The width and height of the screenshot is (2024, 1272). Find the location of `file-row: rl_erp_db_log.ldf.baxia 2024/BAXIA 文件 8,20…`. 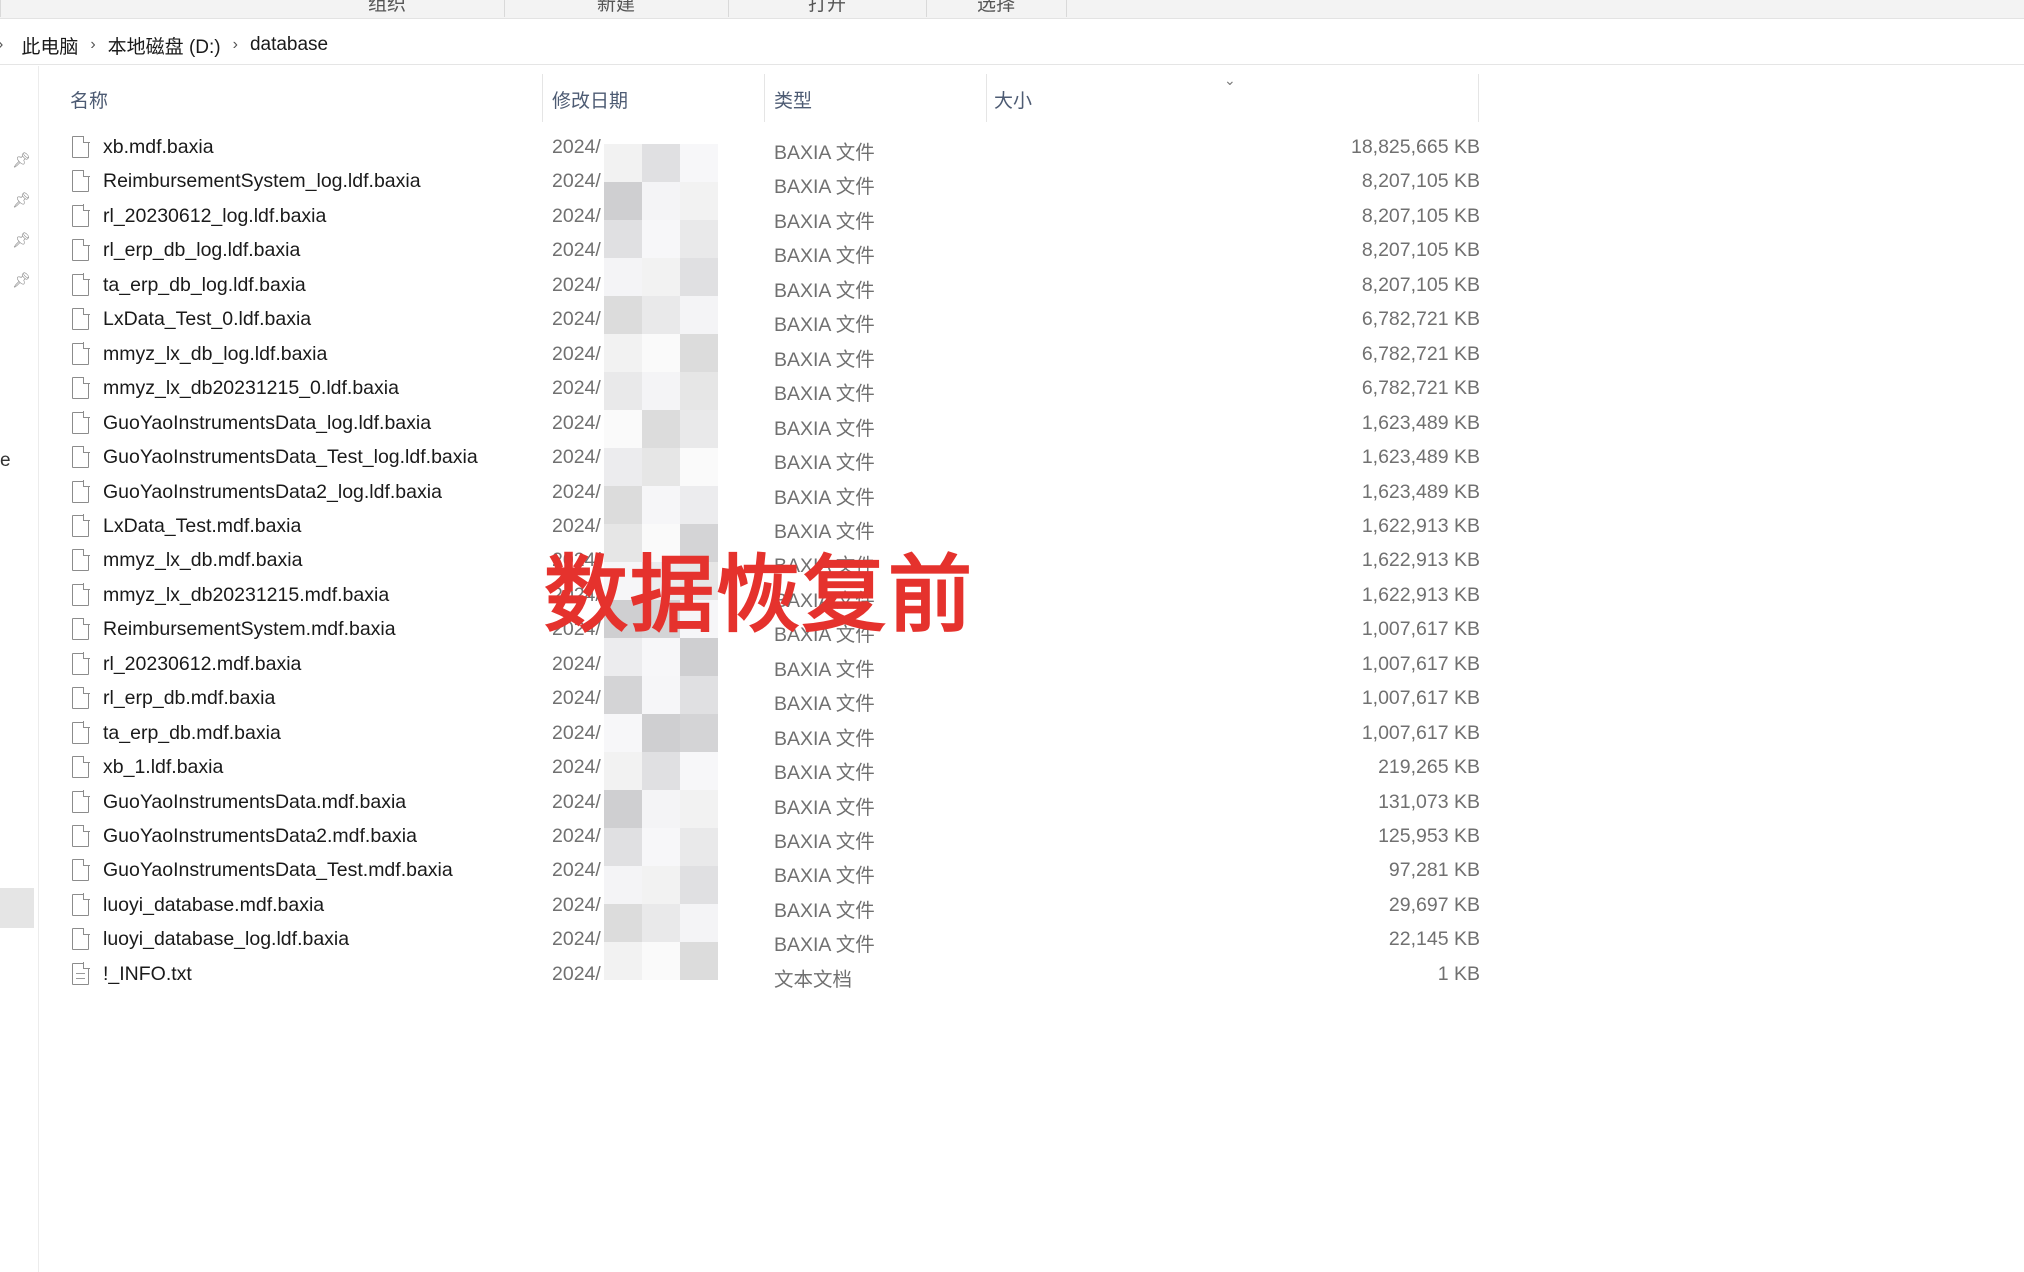

file-row: rl_erp_db_log.ldf.baxia 2024/BAXIA 文件 8,20… is located at coordinates (775, 251).